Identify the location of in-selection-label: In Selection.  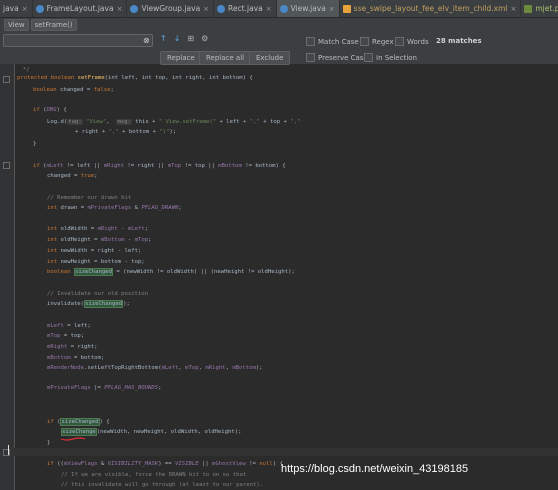
(396, 57).